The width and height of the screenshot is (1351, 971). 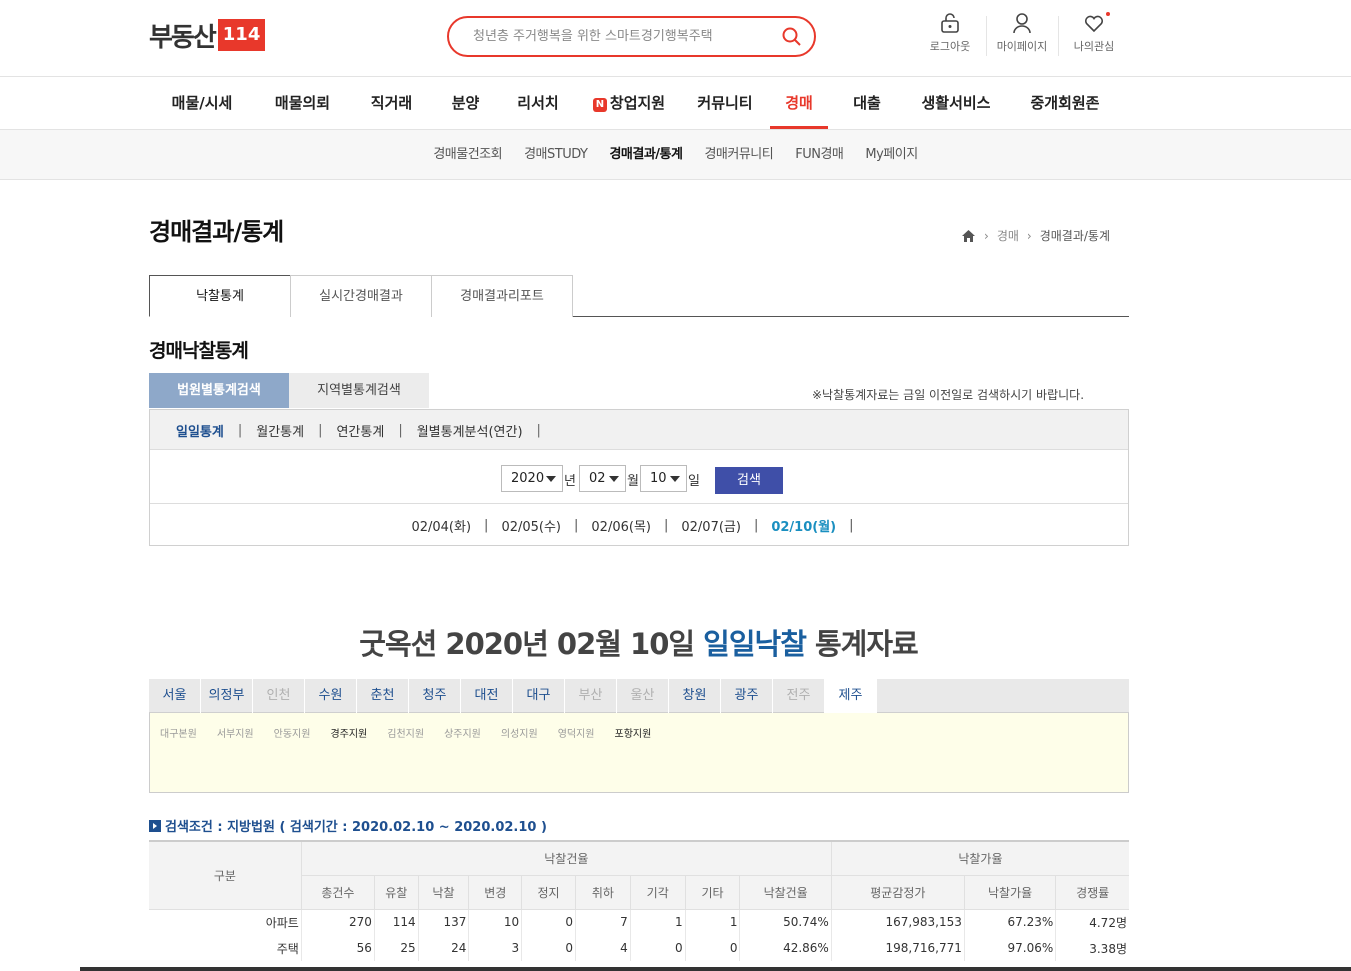 What do you see at coordinates (467, 155) in the screenshot?
I see `subnav-item-search: 경매물건조회` at bounding box center [467, 155].